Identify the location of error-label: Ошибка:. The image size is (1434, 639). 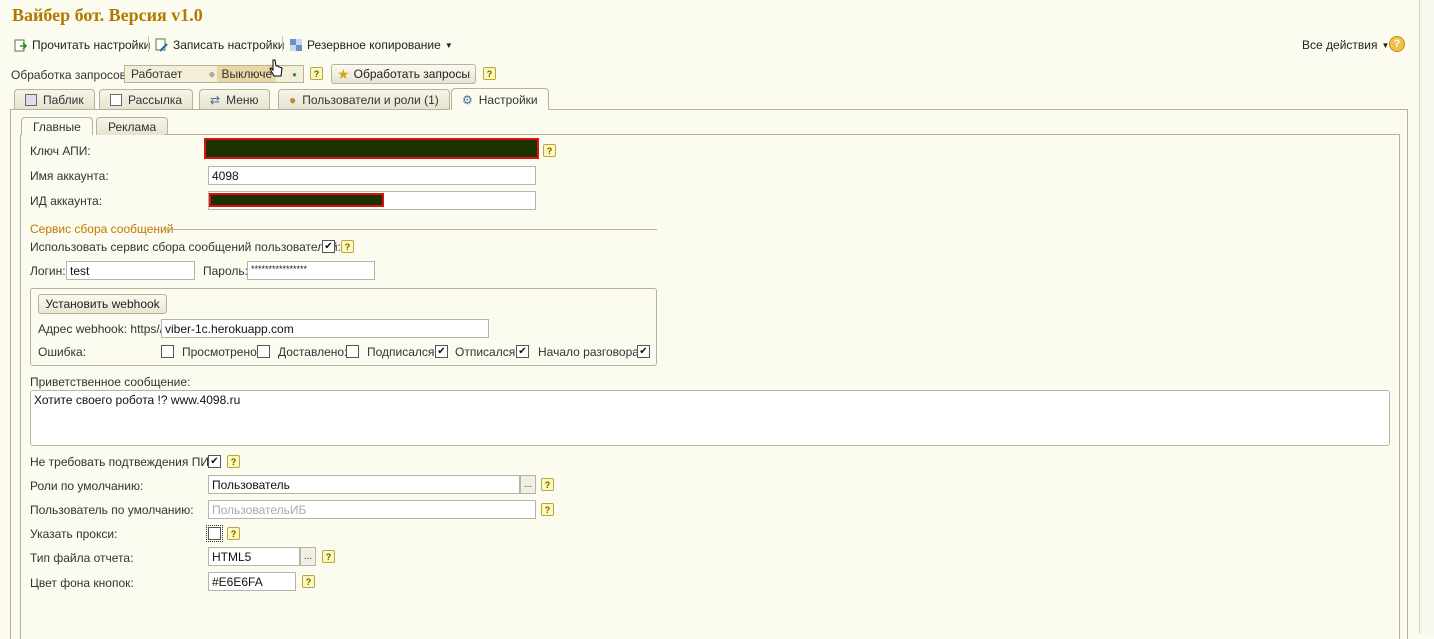
(62, 352).